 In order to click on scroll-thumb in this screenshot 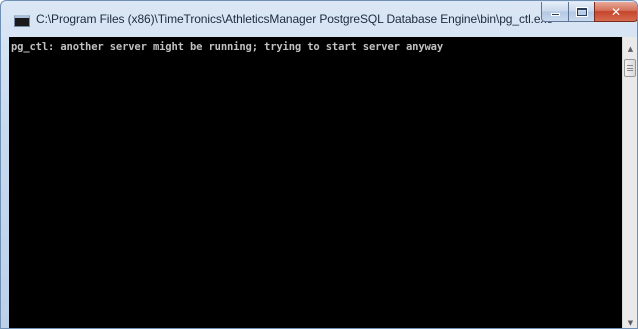, I will do `click(630, 68)`.